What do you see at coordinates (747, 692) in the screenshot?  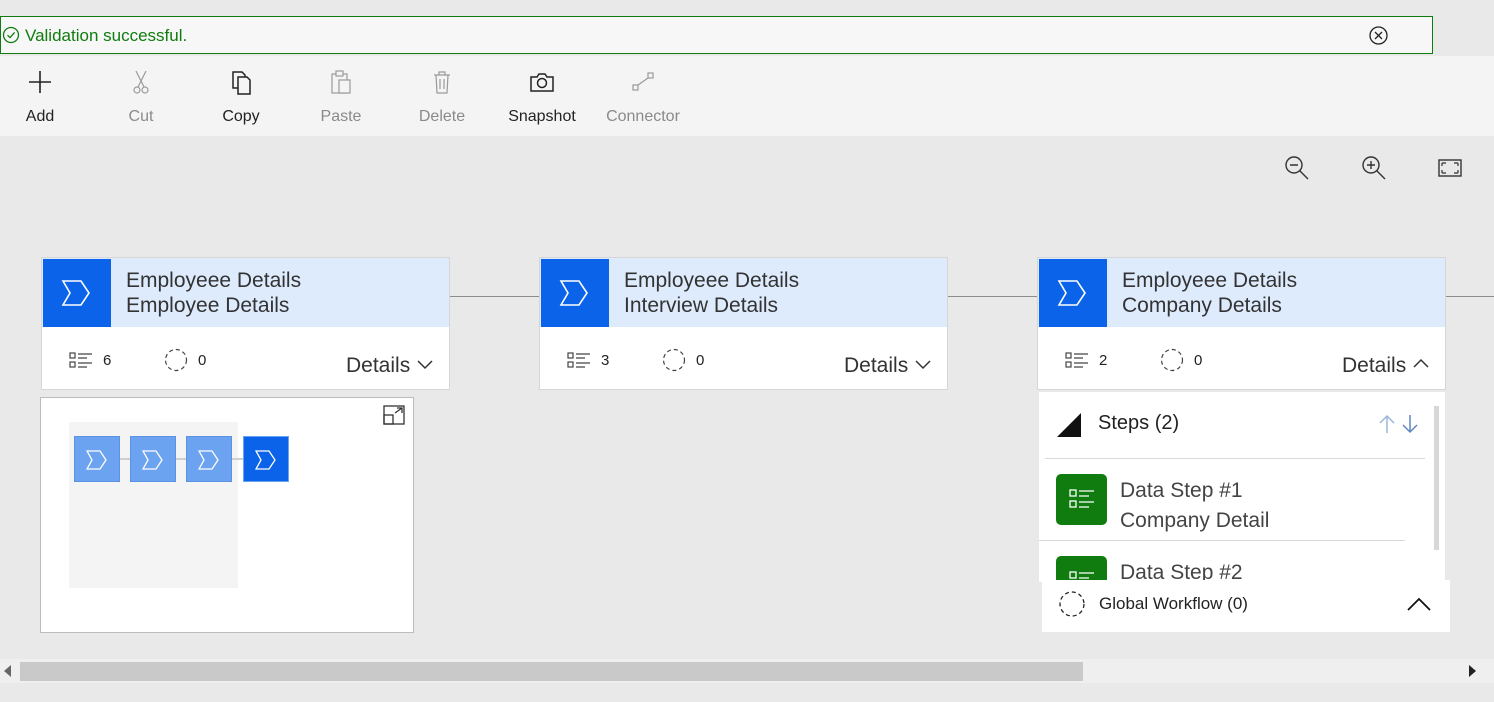 I see `canvas-bottom` at bounding box center [747, 692].